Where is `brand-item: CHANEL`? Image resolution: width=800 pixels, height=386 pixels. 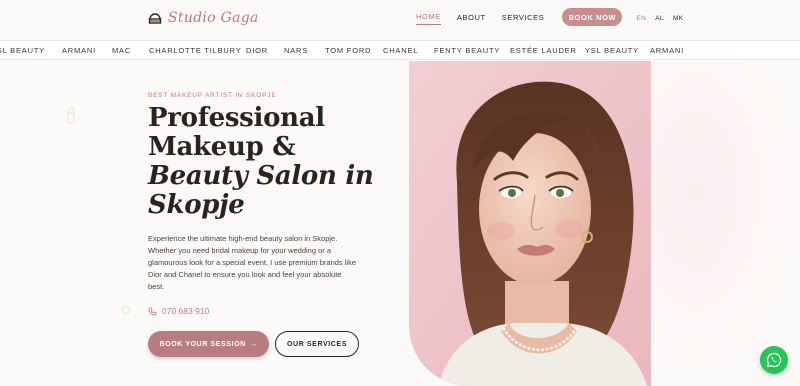
brand-item: CHANEL is located at coordinates (401, 50).